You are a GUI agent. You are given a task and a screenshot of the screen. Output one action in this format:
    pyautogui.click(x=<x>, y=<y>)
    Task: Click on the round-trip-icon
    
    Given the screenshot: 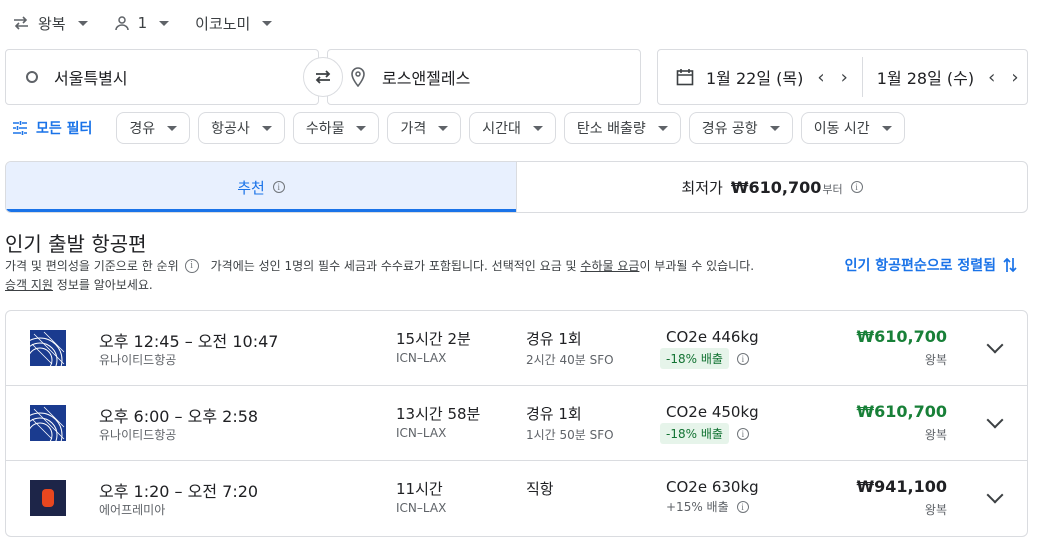 What is the action you would take?
    pyautogui.click(x=21, y=23)
    